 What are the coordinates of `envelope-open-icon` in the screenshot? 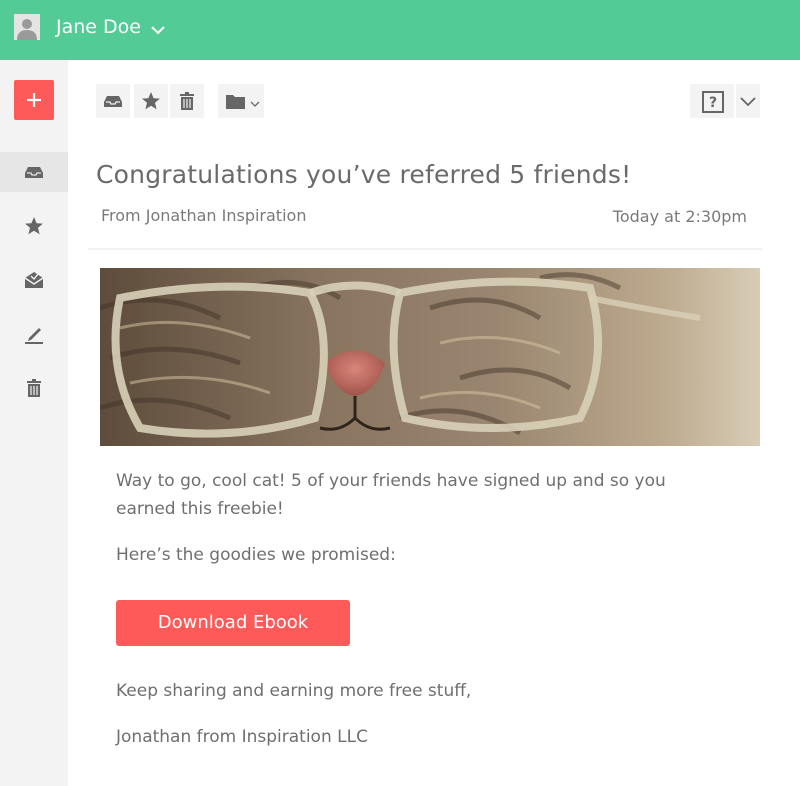 It's located at (34, 280).